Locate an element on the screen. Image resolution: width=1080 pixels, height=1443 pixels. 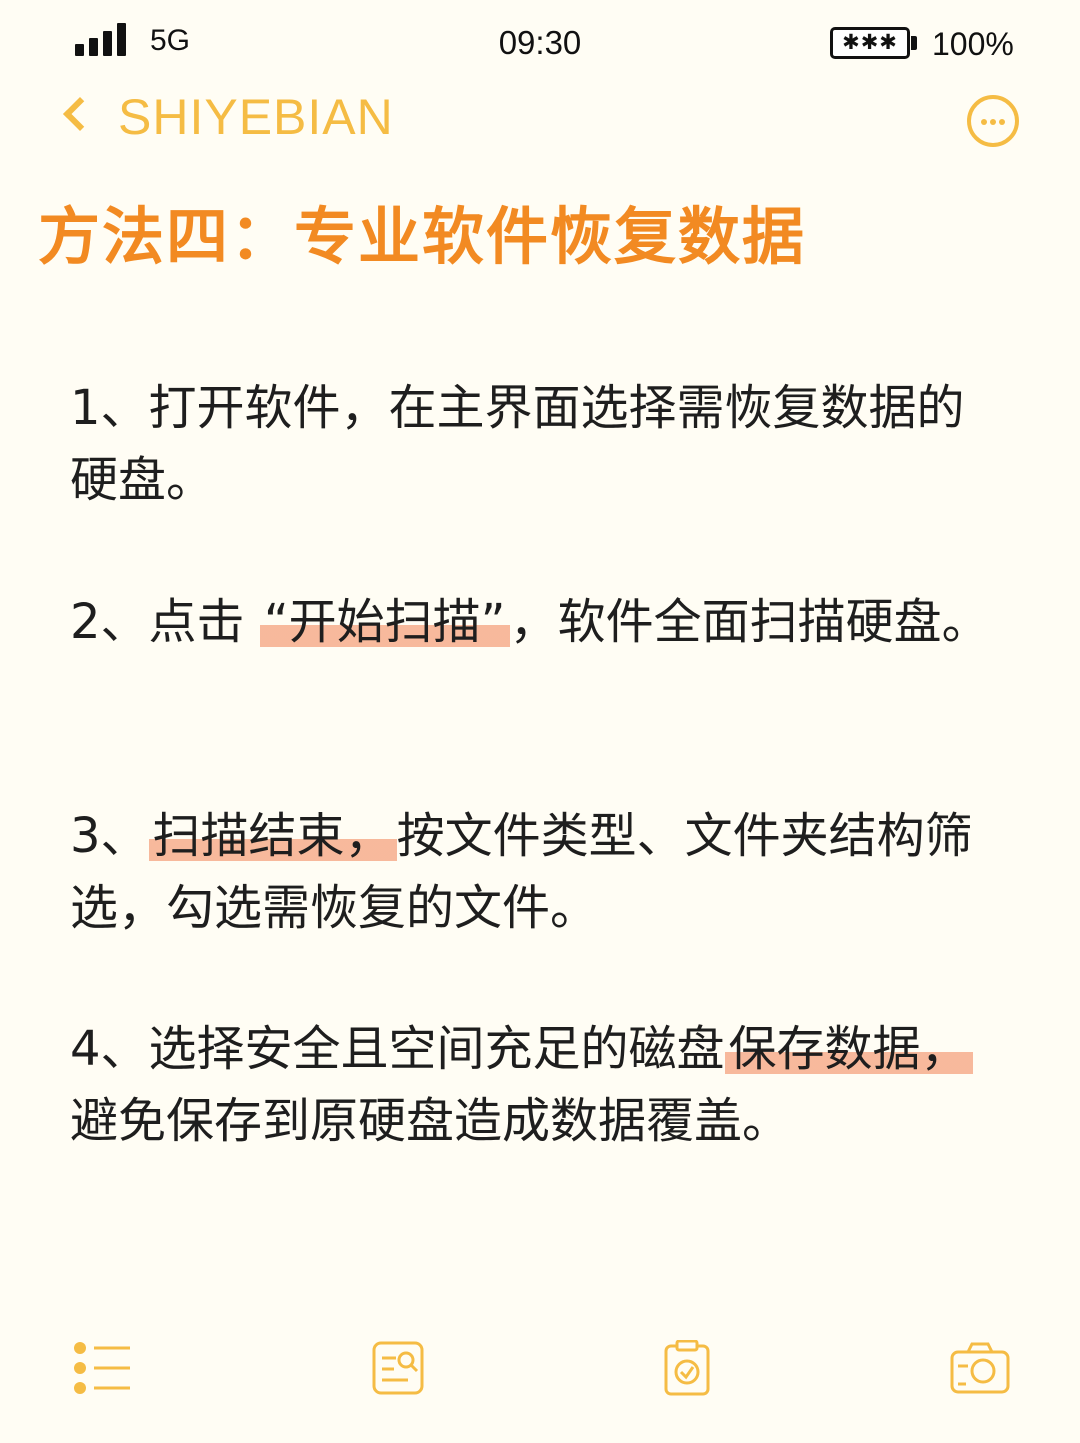
step-4-text-after: 避免保存到原硬盘造成数据覆盖。 is located at coordinates (430, 1121).